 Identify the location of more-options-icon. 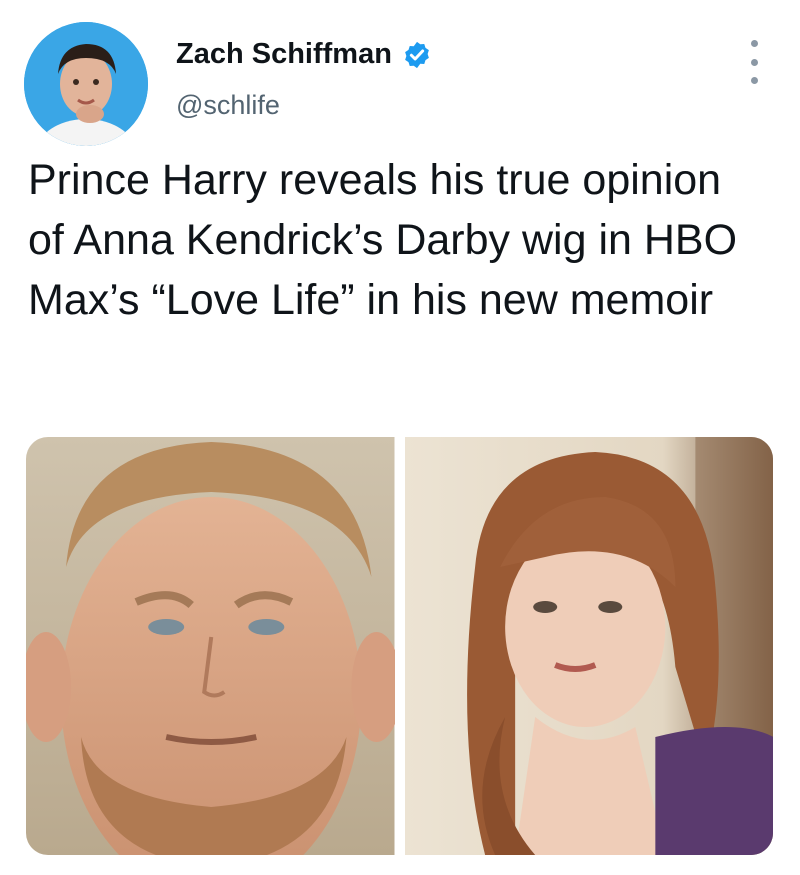
(754, 62).